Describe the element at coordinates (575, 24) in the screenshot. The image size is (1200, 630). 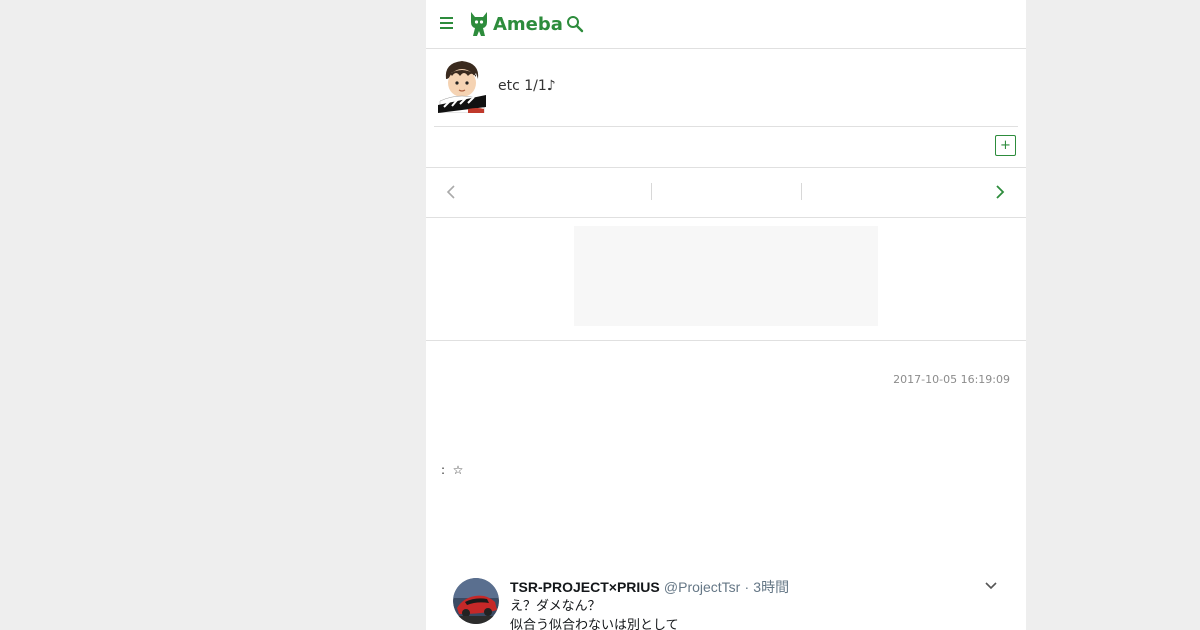
I see `search-icon` at that location.